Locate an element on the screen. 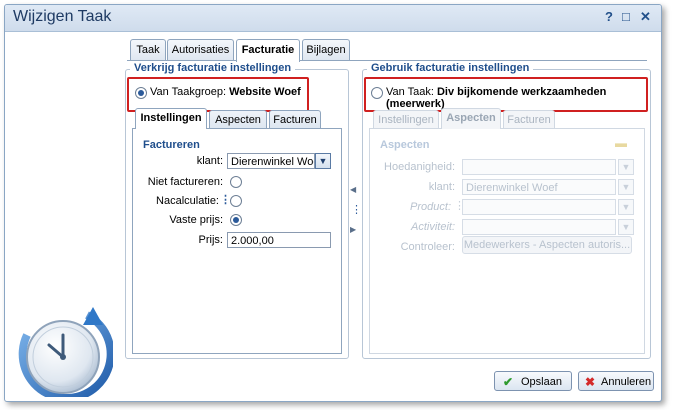 This screenshot has width=673, height=410. tab-taak: Taak is located at coordinates (148, 49).